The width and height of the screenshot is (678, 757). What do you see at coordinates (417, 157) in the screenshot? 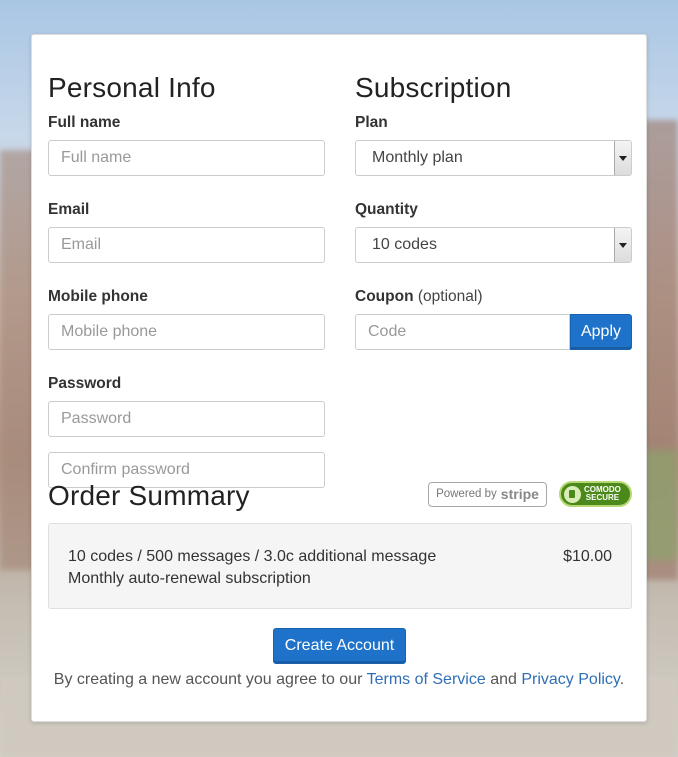
I see `plan-select-value: Monthly plan` at bounding box center [417, 157].